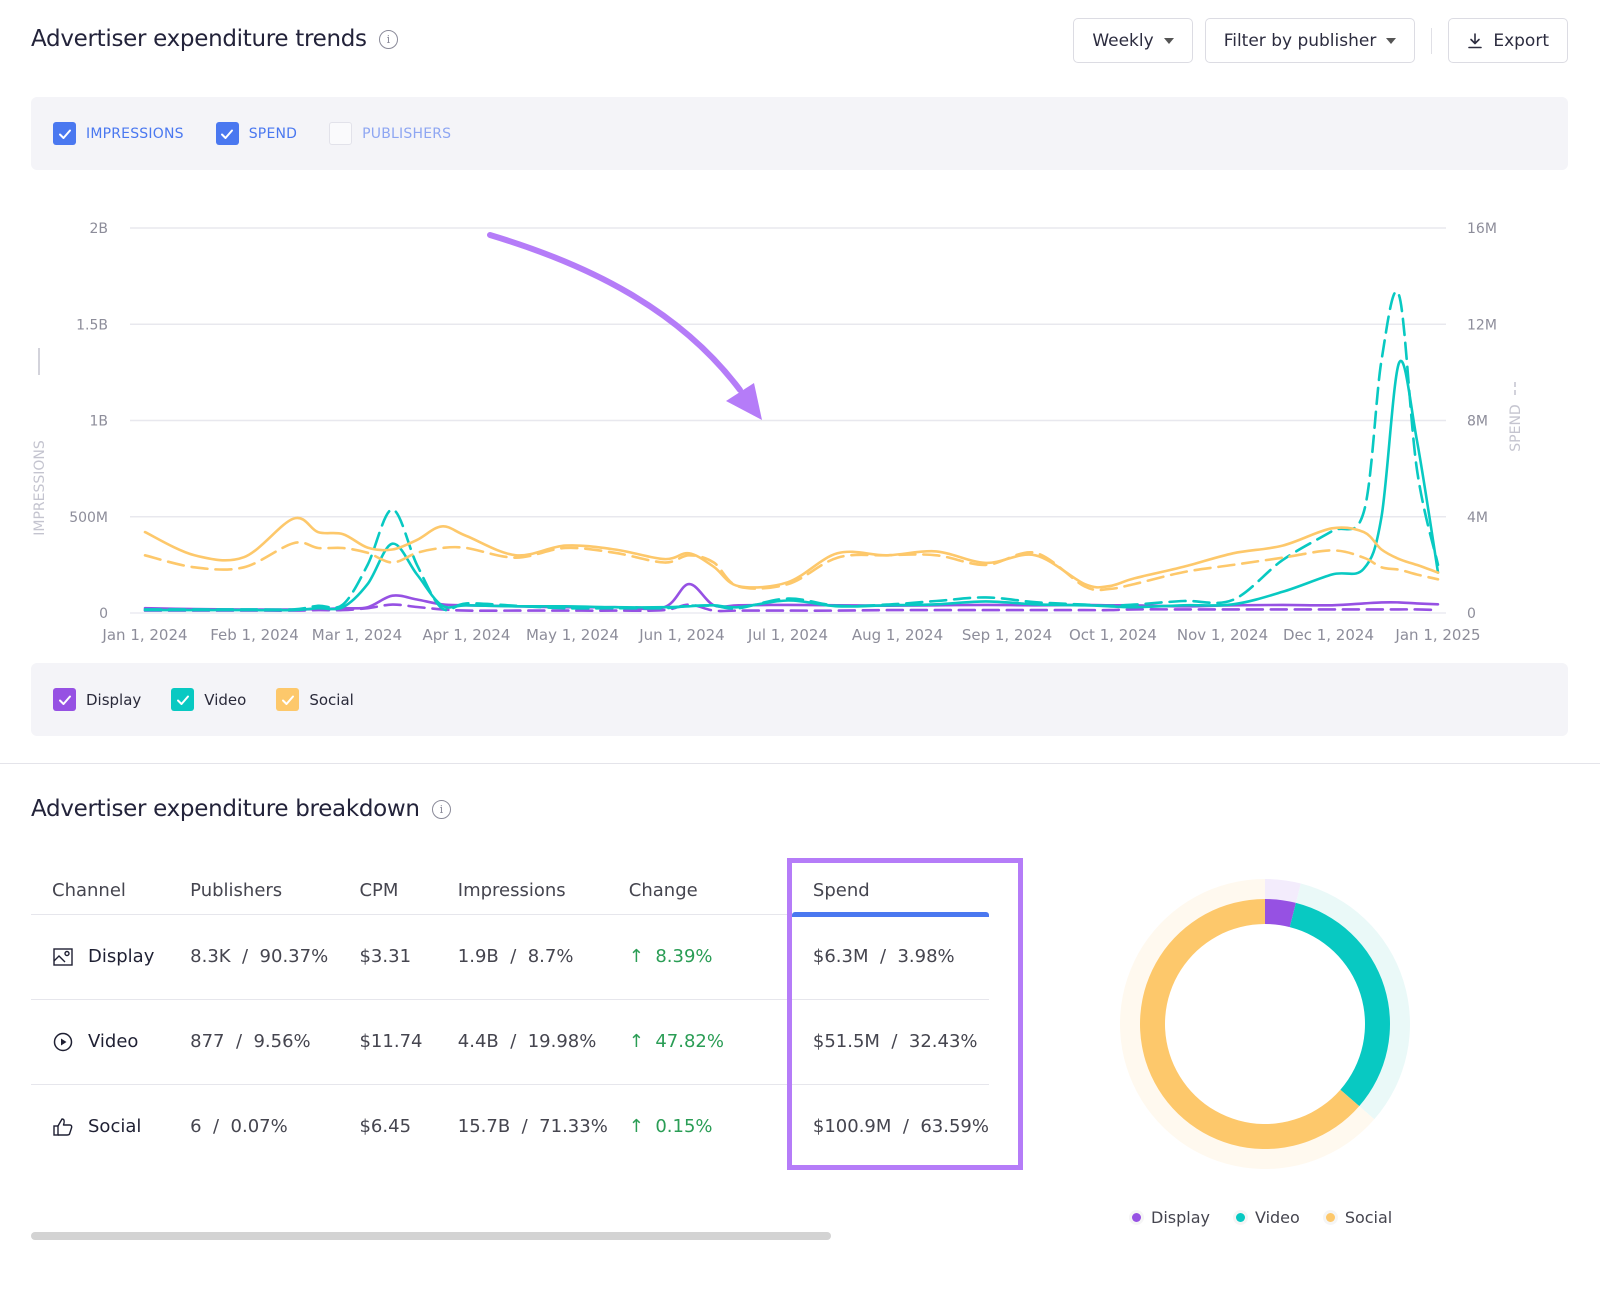 This screenshot has height=1292, width=1600. Describe the element at coordinates (63, 956) in the screenshot. I see `image-icon` at that location.